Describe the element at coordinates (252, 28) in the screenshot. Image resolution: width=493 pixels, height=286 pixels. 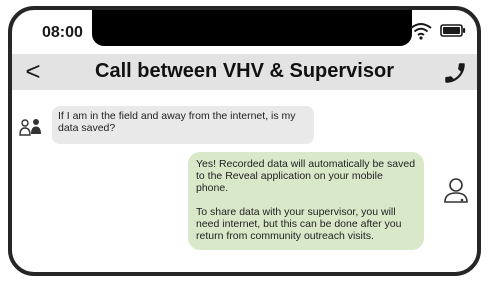
I see `notch` at that location.